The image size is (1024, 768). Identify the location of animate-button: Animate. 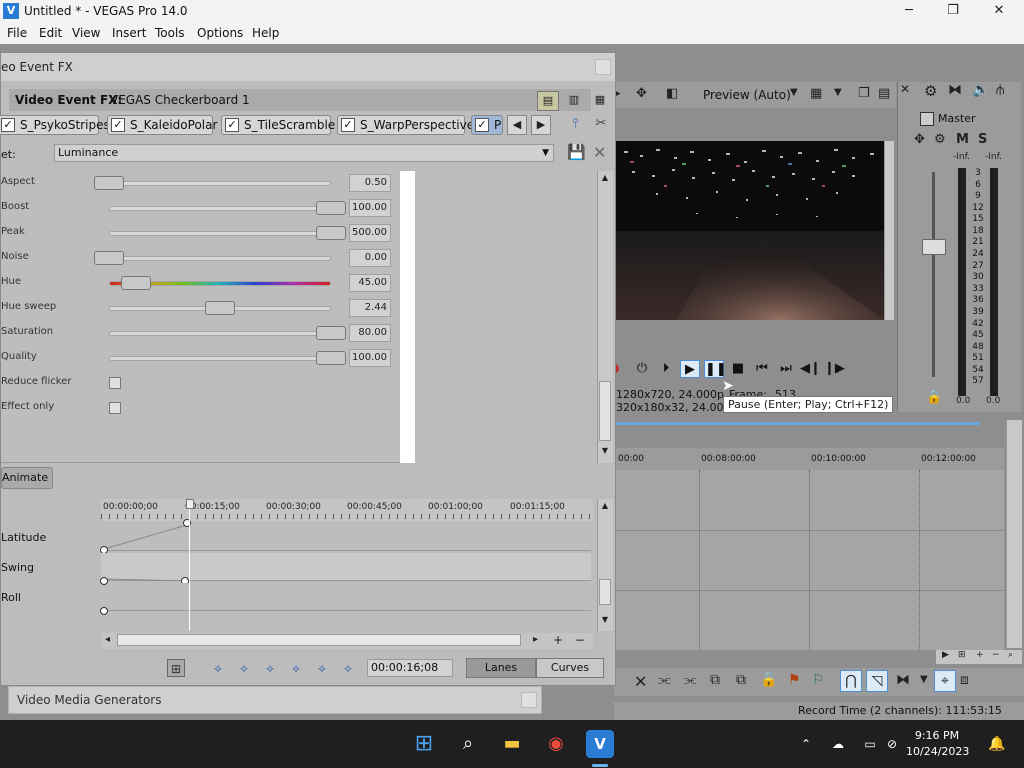
(27, 478).